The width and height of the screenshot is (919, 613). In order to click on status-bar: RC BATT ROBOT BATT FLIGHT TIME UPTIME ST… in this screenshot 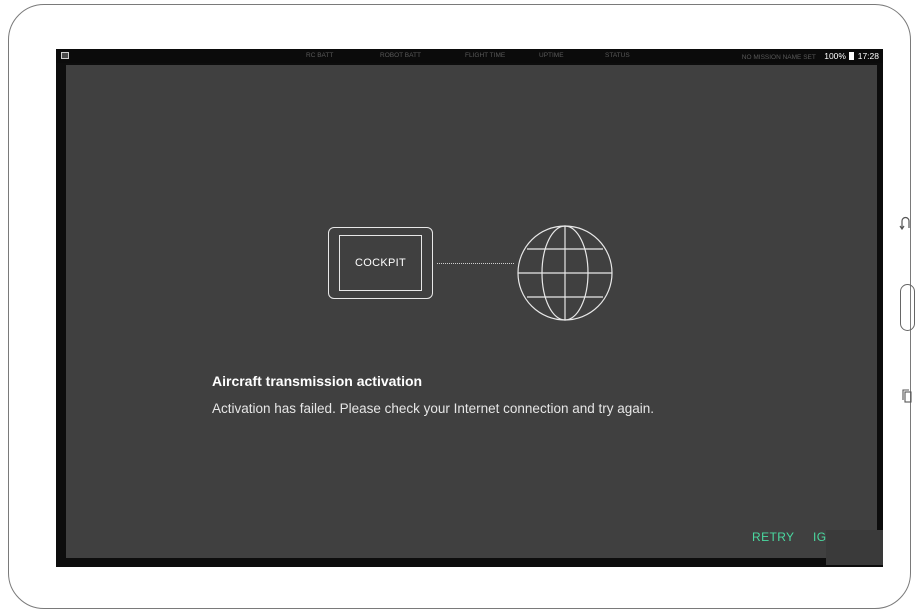, I will do `click(469, 56)`.